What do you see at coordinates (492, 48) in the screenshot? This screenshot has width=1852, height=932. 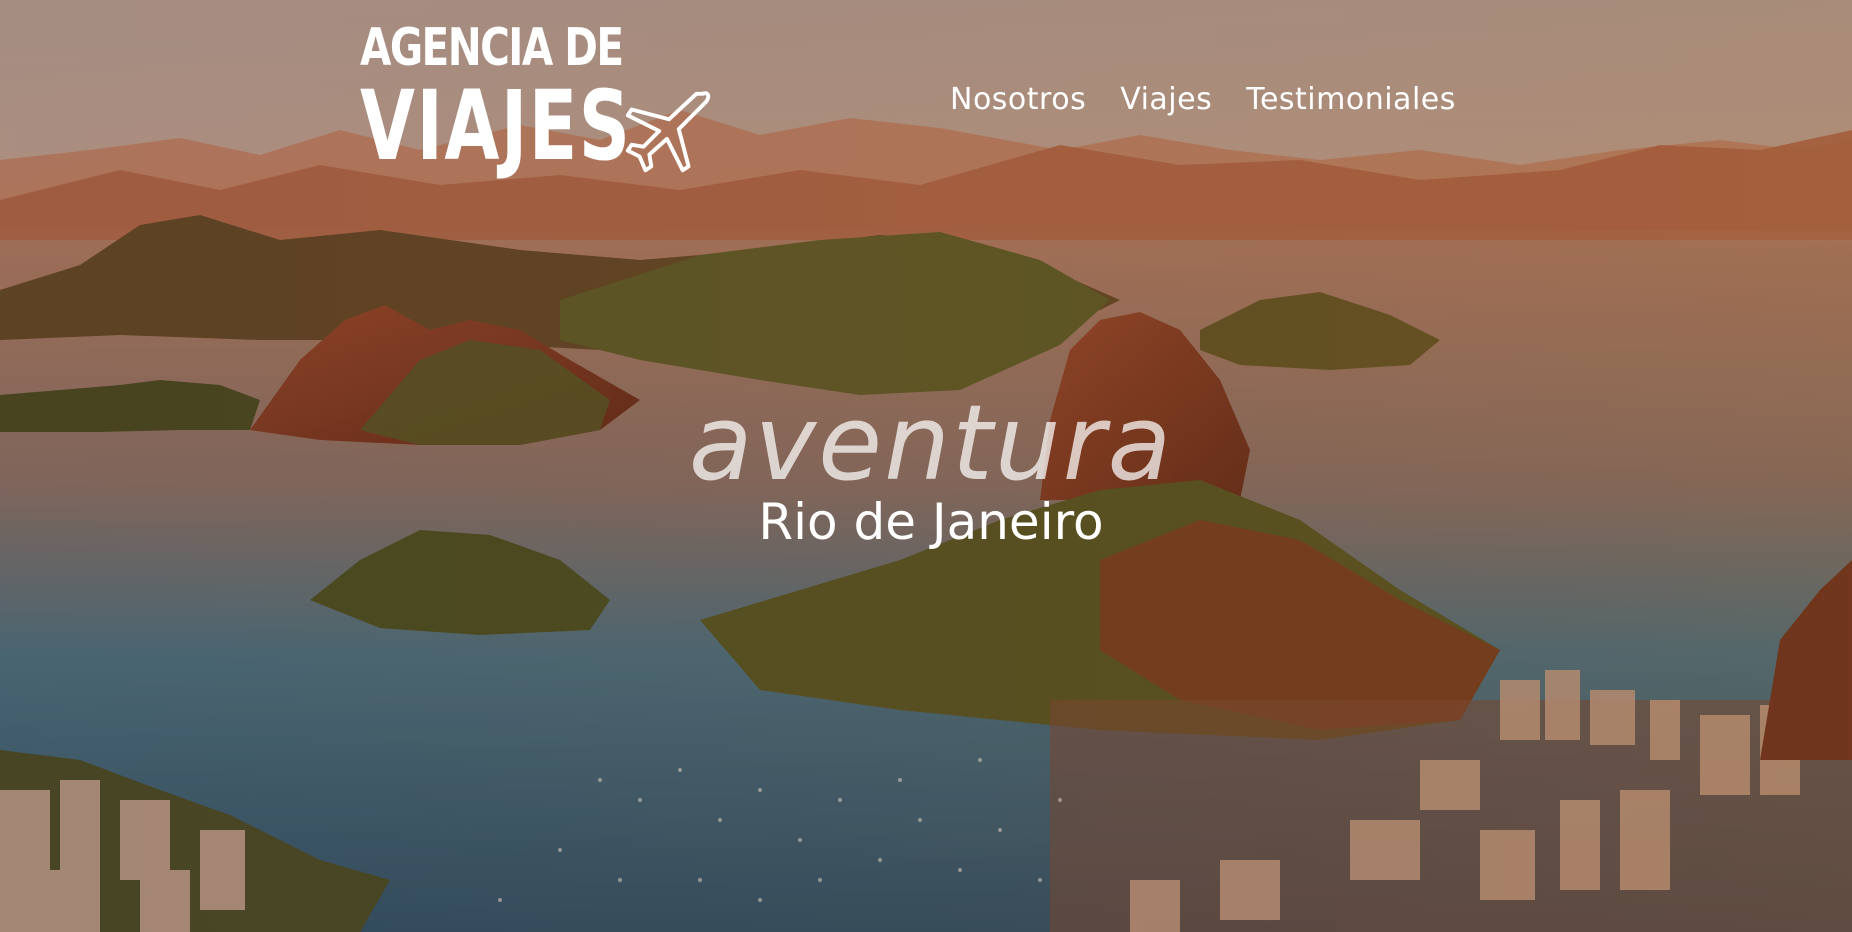 I see `logo-line-1: AGENCIA DE` at bounding box center [492, 48].